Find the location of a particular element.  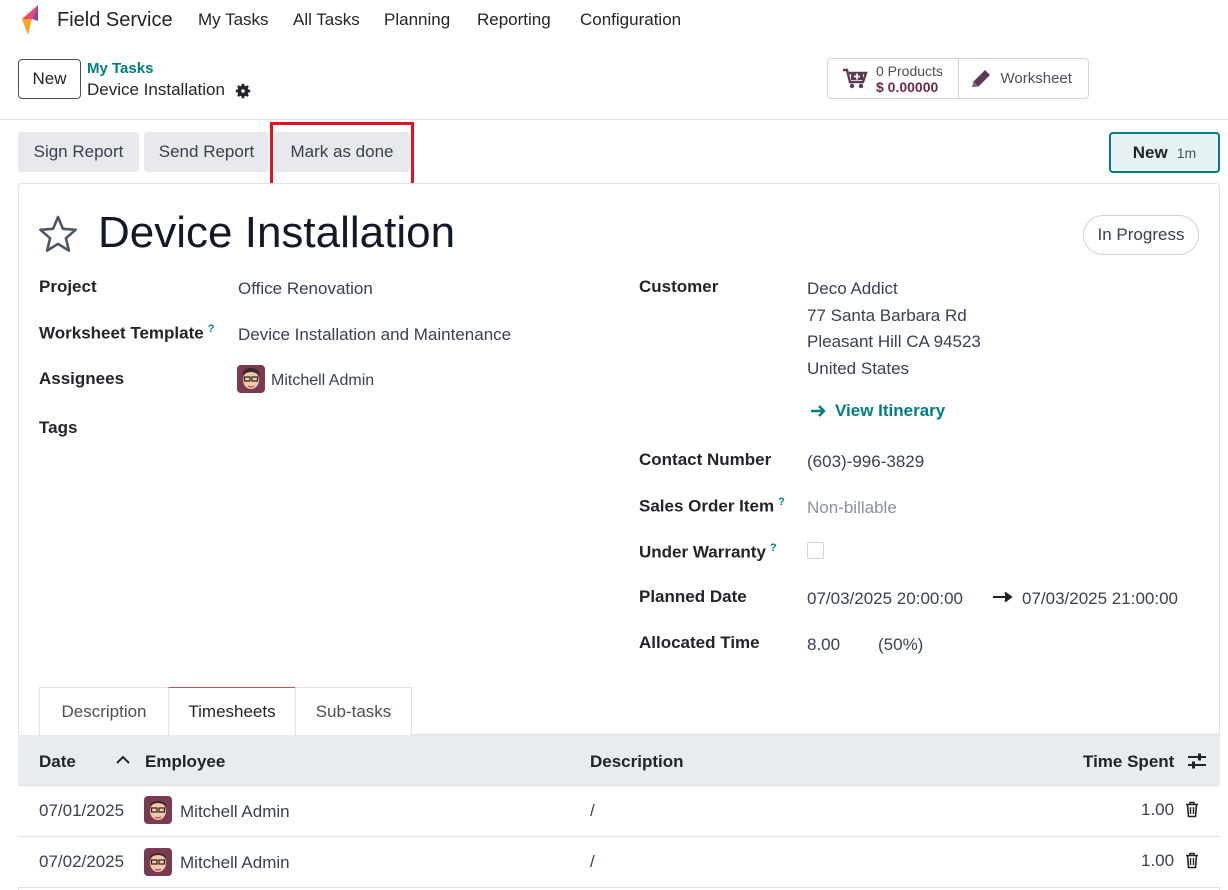

stage-badge: In Progress is located at coordinates (1141, 235).